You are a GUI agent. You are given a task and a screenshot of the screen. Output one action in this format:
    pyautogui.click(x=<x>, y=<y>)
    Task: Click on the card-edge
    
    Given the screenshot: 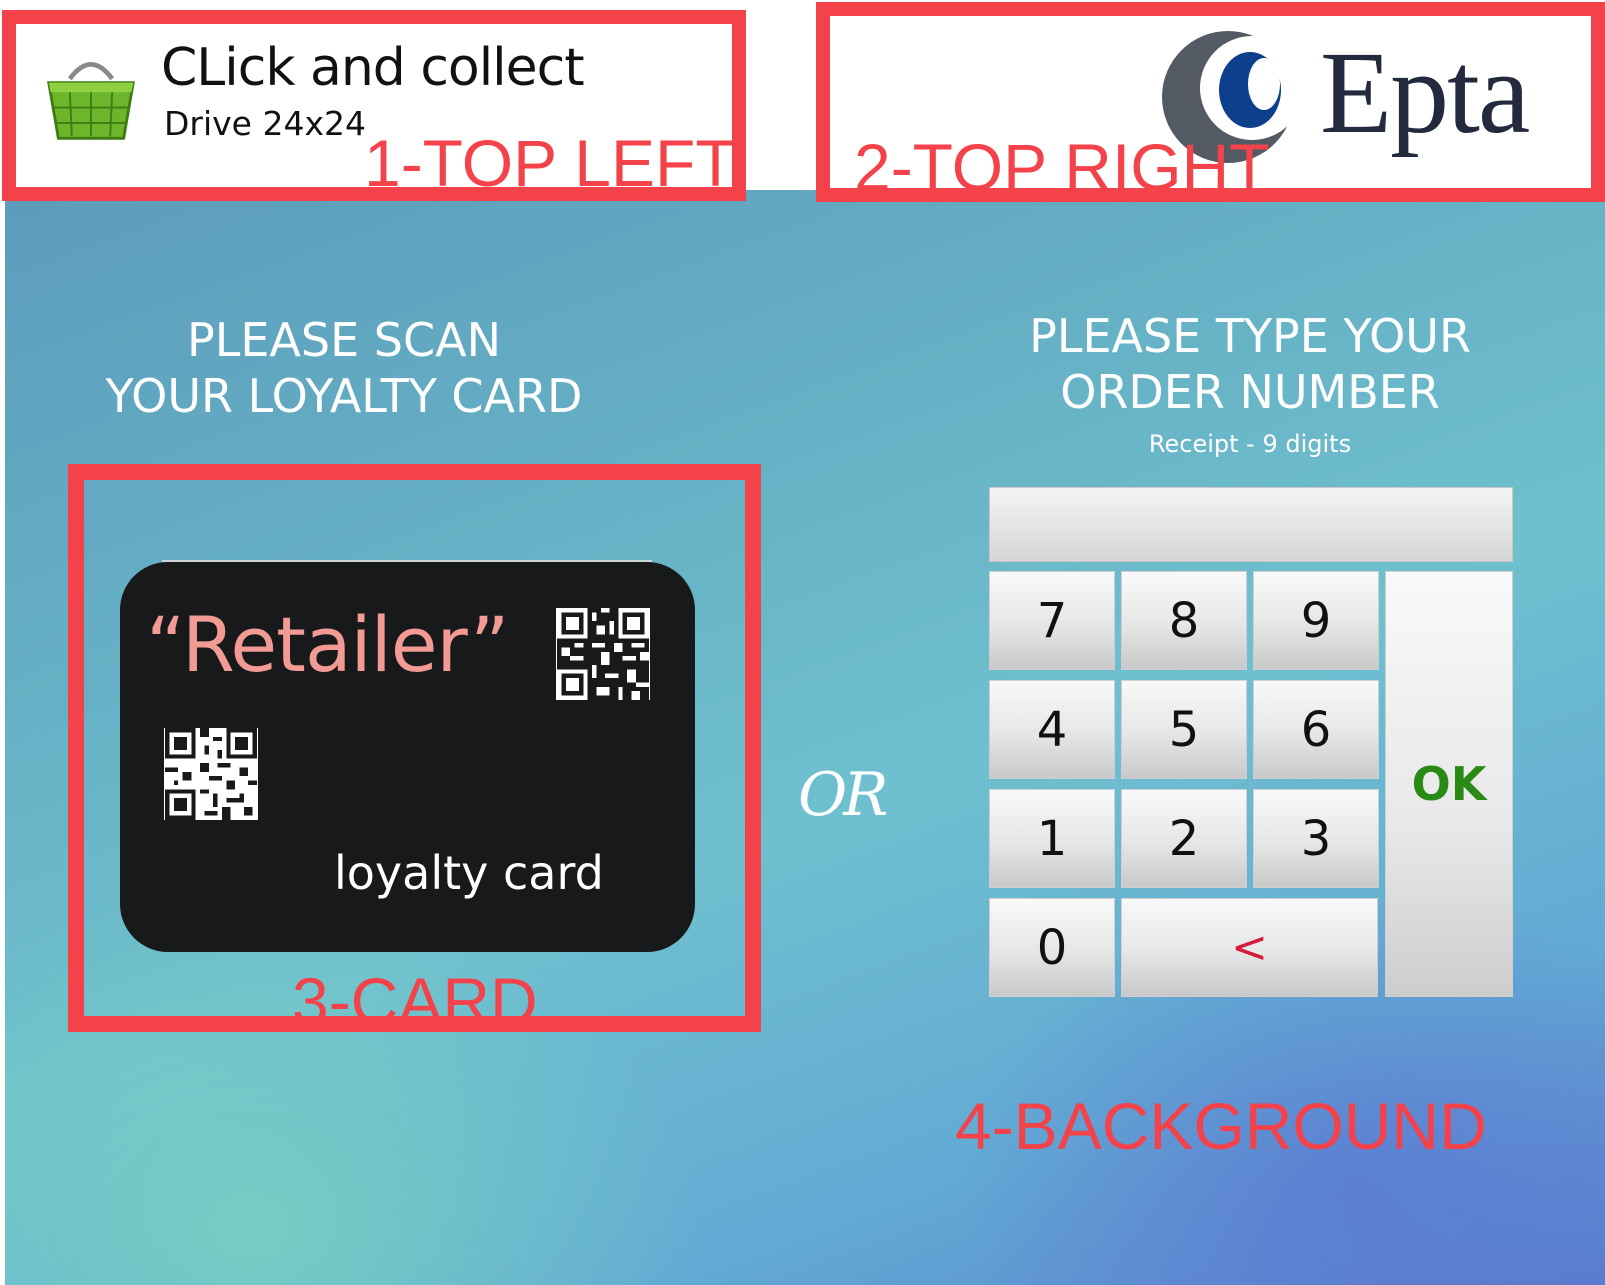 What is the action you would take?
    pyautogui.click(x=407, y=561)
    